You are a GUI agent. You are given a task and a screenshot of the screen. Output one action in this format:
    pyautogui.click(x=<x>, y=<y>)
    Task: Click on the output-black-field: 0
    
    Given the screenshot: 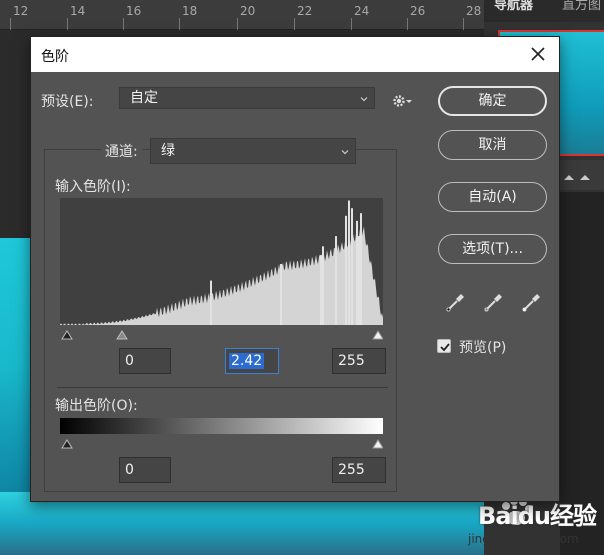 What is the action you would take?
    pyautogui.click(x=145, y=470)
    